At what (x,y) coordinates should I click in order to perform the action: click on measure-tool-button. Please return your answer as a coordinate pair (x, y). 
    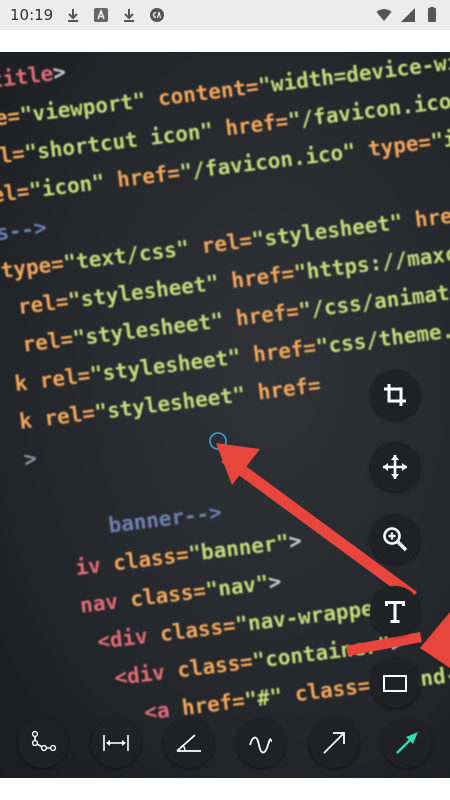
    Looking at the image, I should click on (115, 743).